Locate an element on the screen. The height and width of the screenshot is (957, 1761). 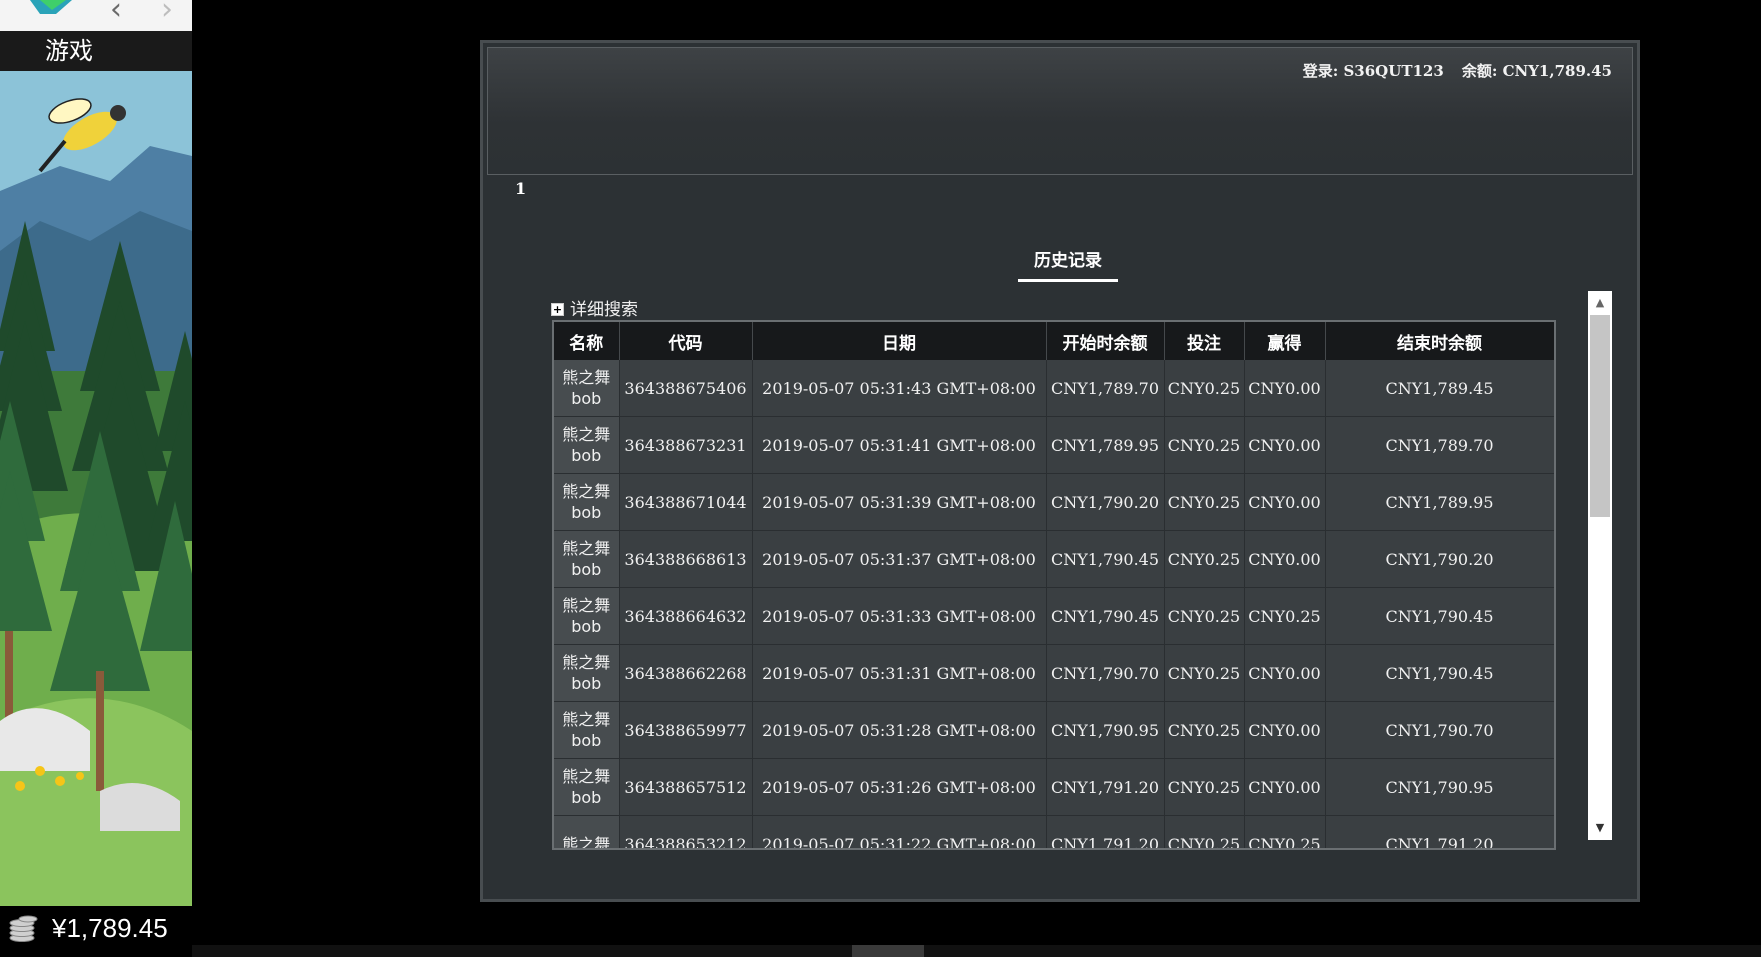
scroll-down-icon: ▼ is located at coordinates (1600, 828).